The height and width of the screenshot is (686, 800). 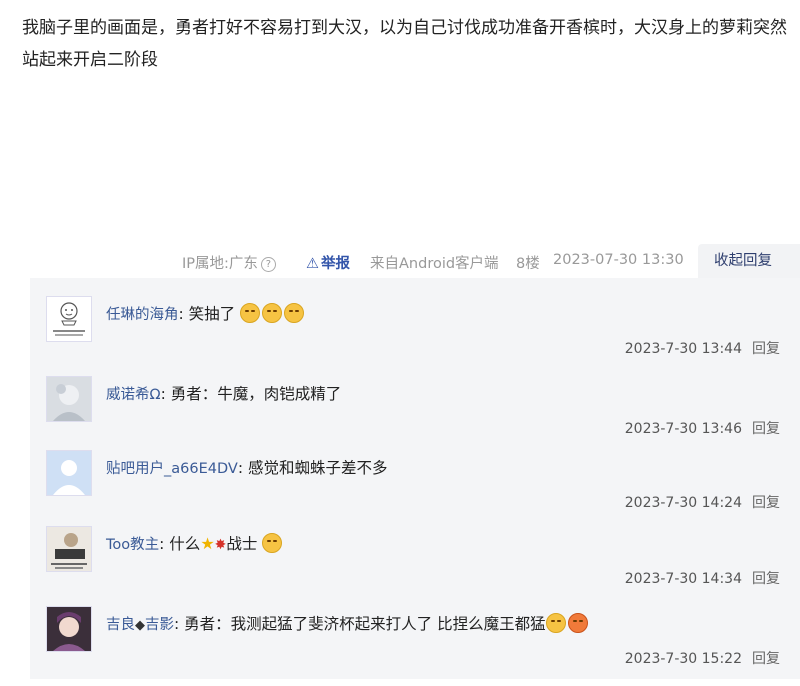 I want to click on star-emoji-icon: ★, so click(x=207, y=543).